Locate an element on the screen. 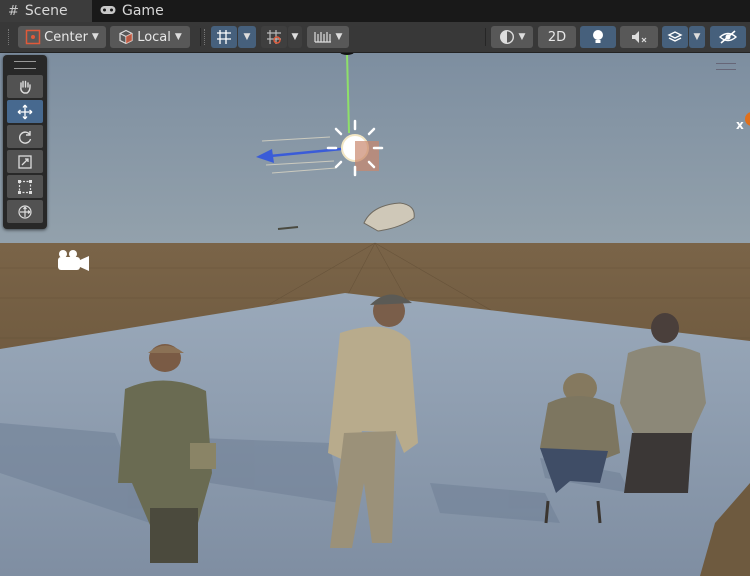  lightbulb-icon is located at coordinates (598, 36).